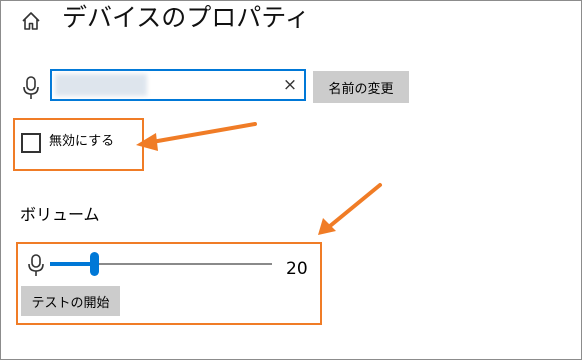 The image size is (582, 360). What do you see at coordinates (101, 85) in the screenshot?
I see `redacted-name-text` at bounding box center [101, 85].